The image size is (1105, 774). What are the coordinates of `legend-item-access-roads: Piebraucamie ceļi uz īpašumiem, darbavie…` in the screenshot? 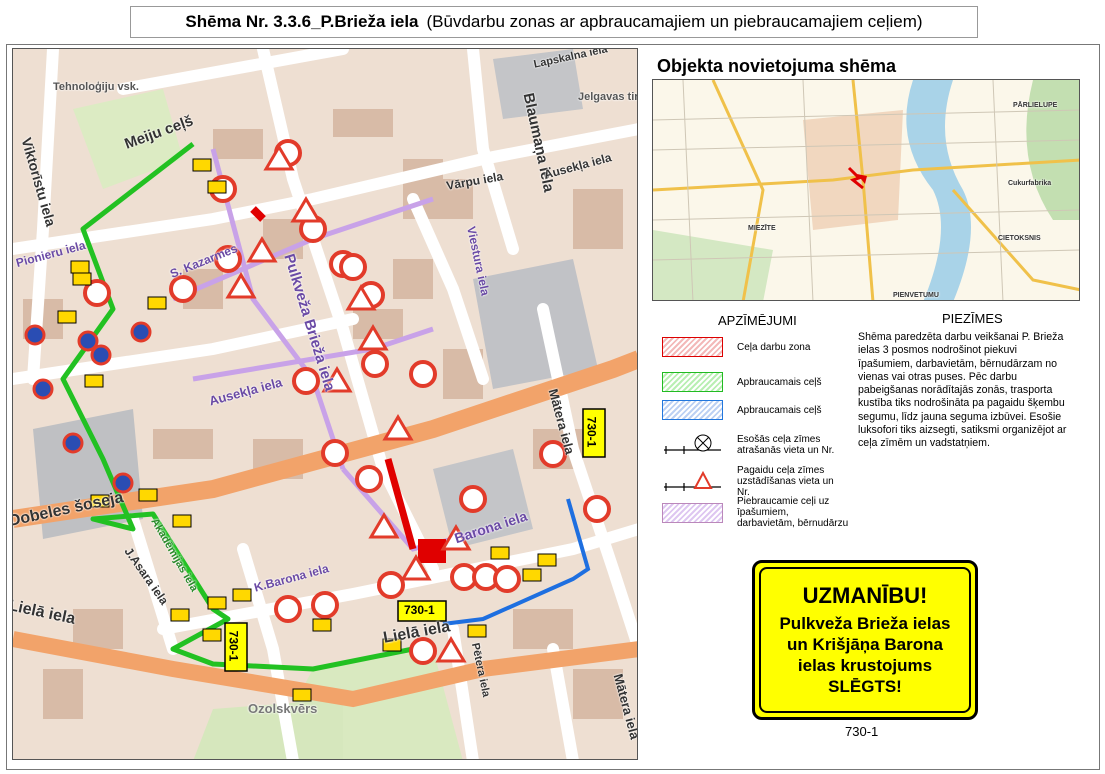 It's located at (757, 512).